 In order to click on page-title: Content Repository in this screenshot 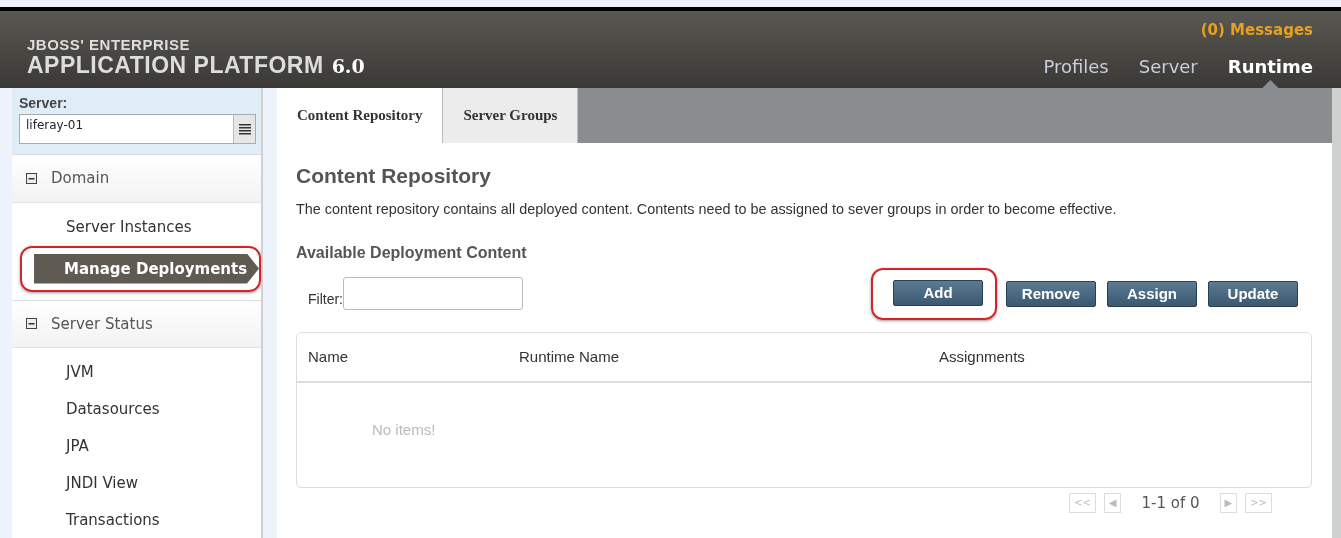, I will do `click(394, 176)`.